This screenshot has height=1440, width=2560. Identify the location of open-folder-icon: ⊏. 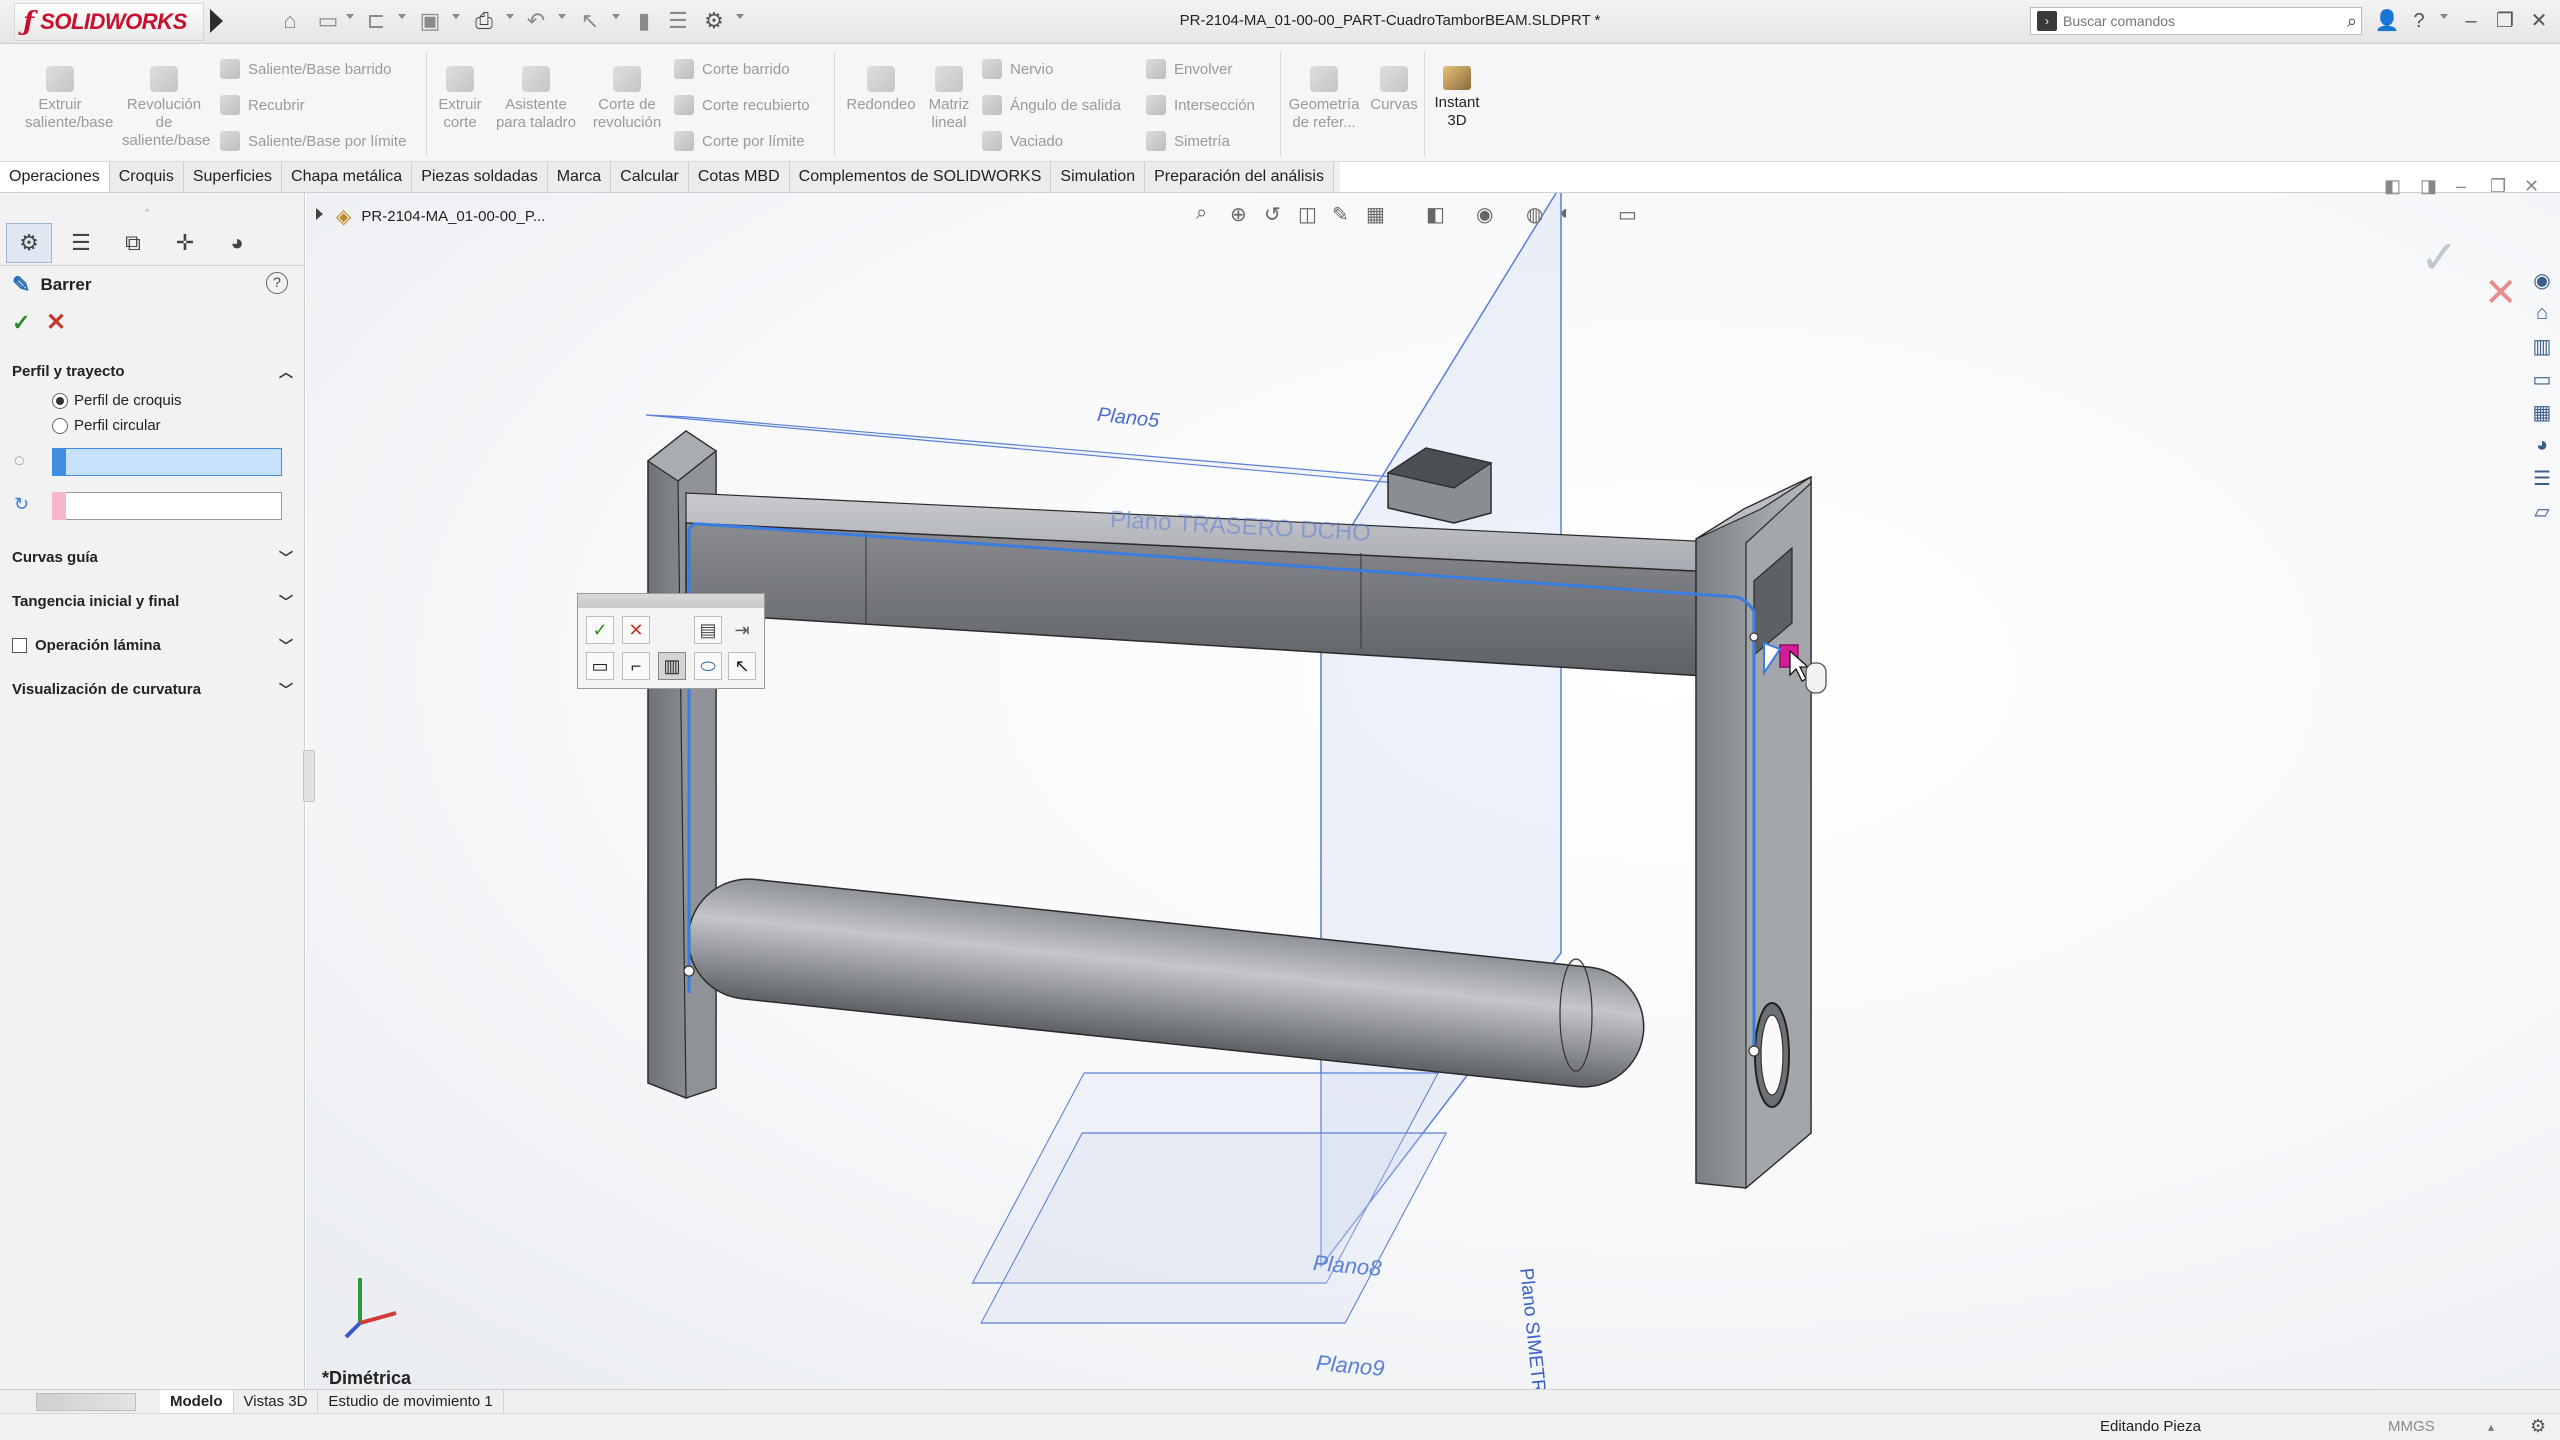
(376, 21).